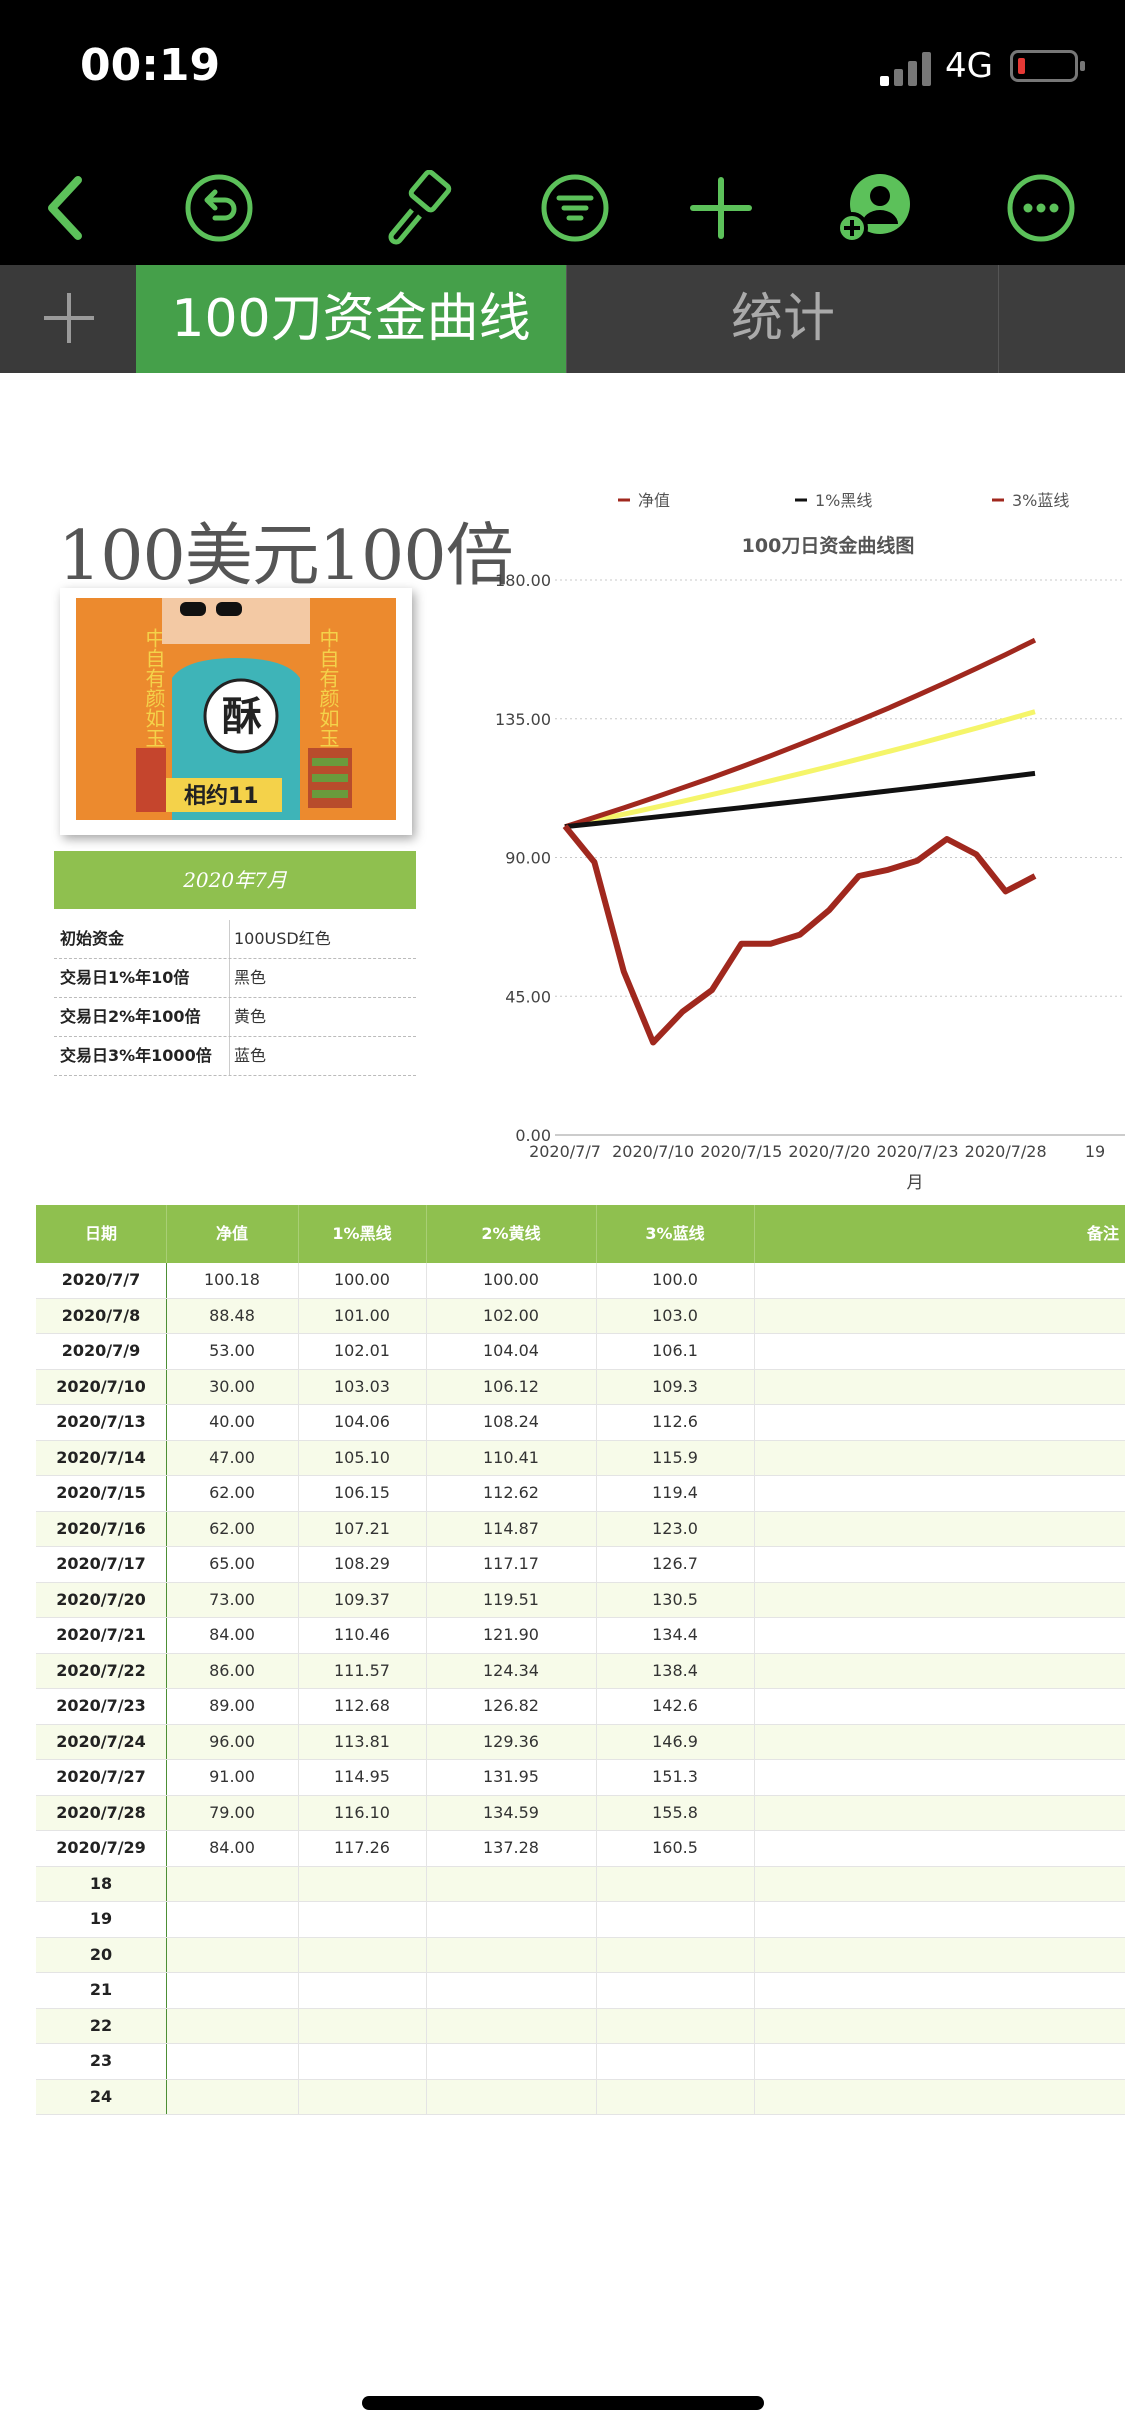 This screenshot has width=1125, height=2436. I want to click on table-cell: 151.3, so click(675, 1777).